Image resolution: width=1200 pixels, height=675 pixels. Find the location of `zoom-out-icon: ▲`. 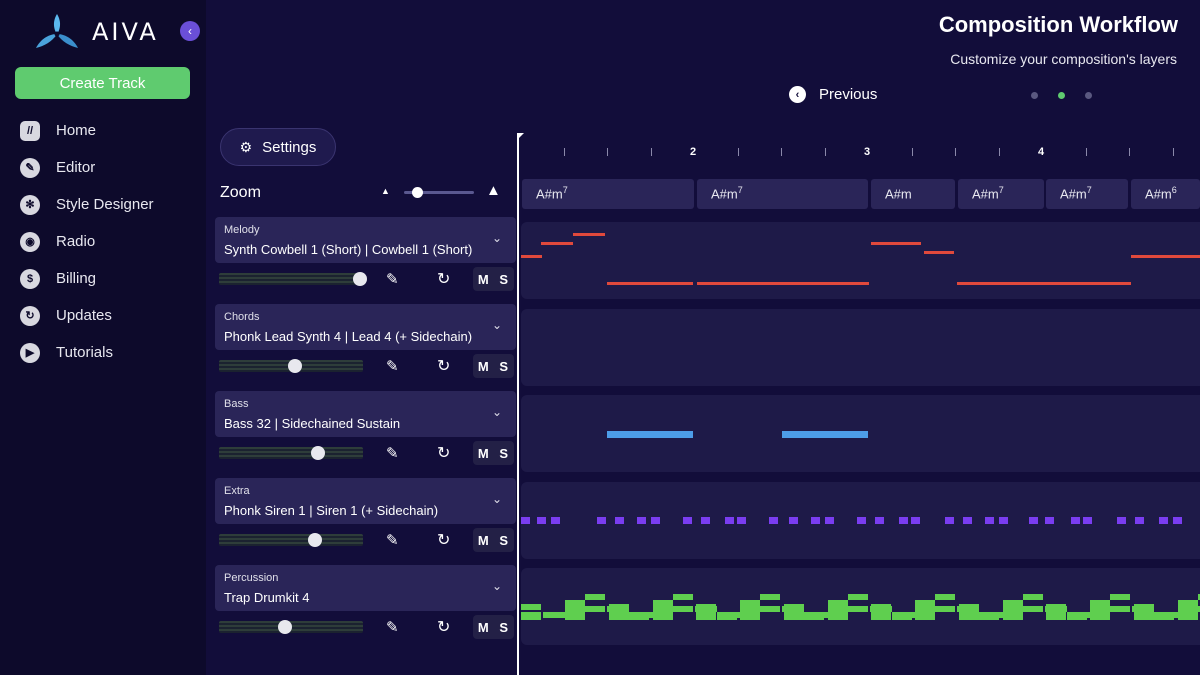

zoom-out-icon: ▲ is located at coordinates (385, 191).